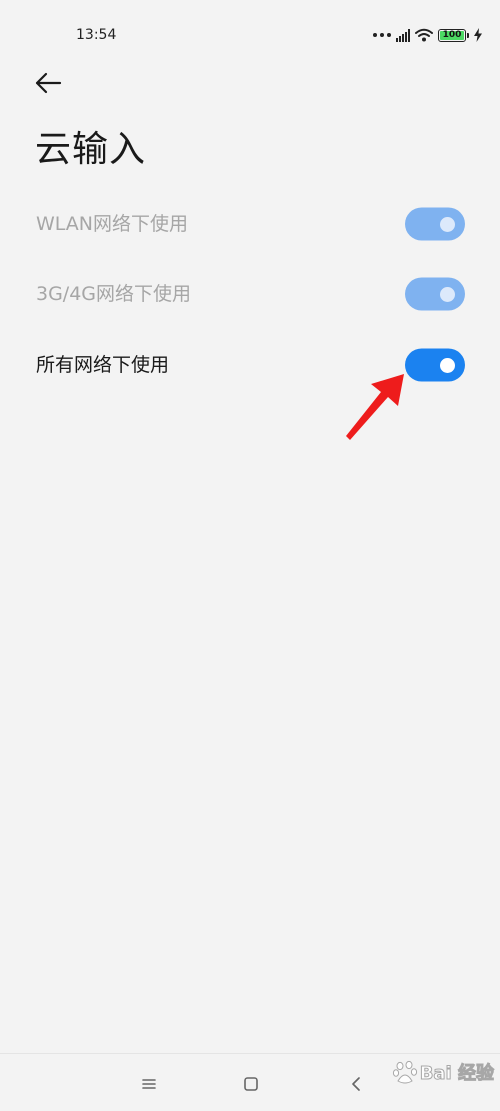 This screenshot has width=500, height=1111. Describe the element at coordinates (456, 1074) in the screenshot. I see `watermark-text: Bai 经验` at that location.